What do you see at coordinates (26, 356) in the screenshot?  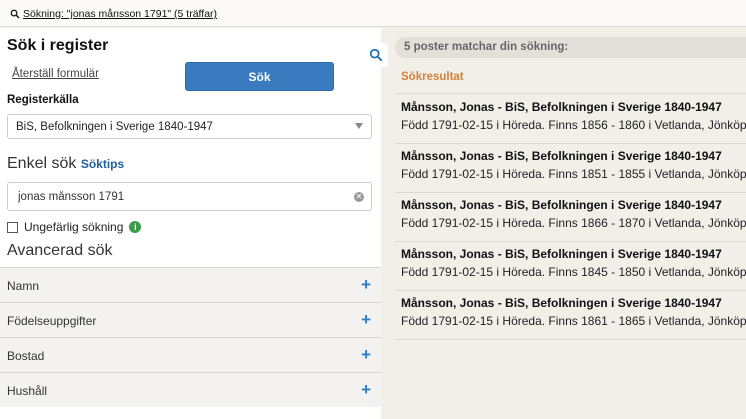 I see `section-label: Bostad` at bounding box center [26, 356].